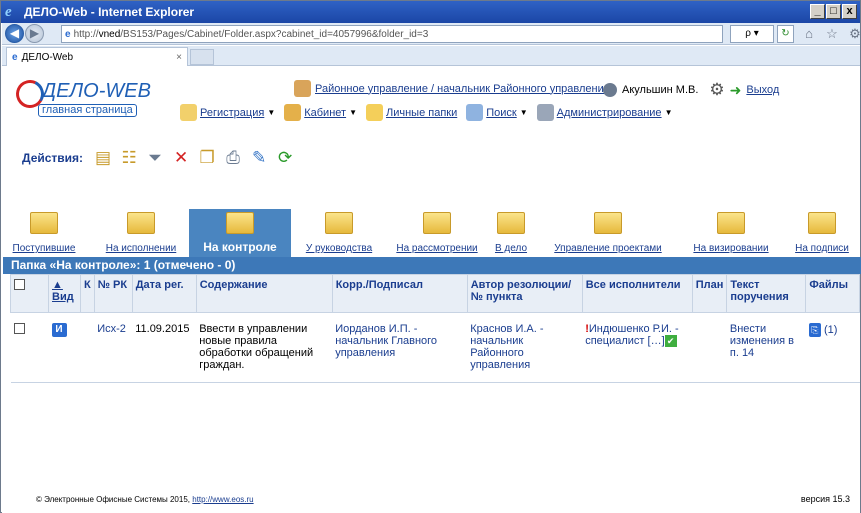 Image resolution: width=861 pixels, height=513 pixels. I want to click on menu-administration: Администрирование ▼, so click(604, 112).